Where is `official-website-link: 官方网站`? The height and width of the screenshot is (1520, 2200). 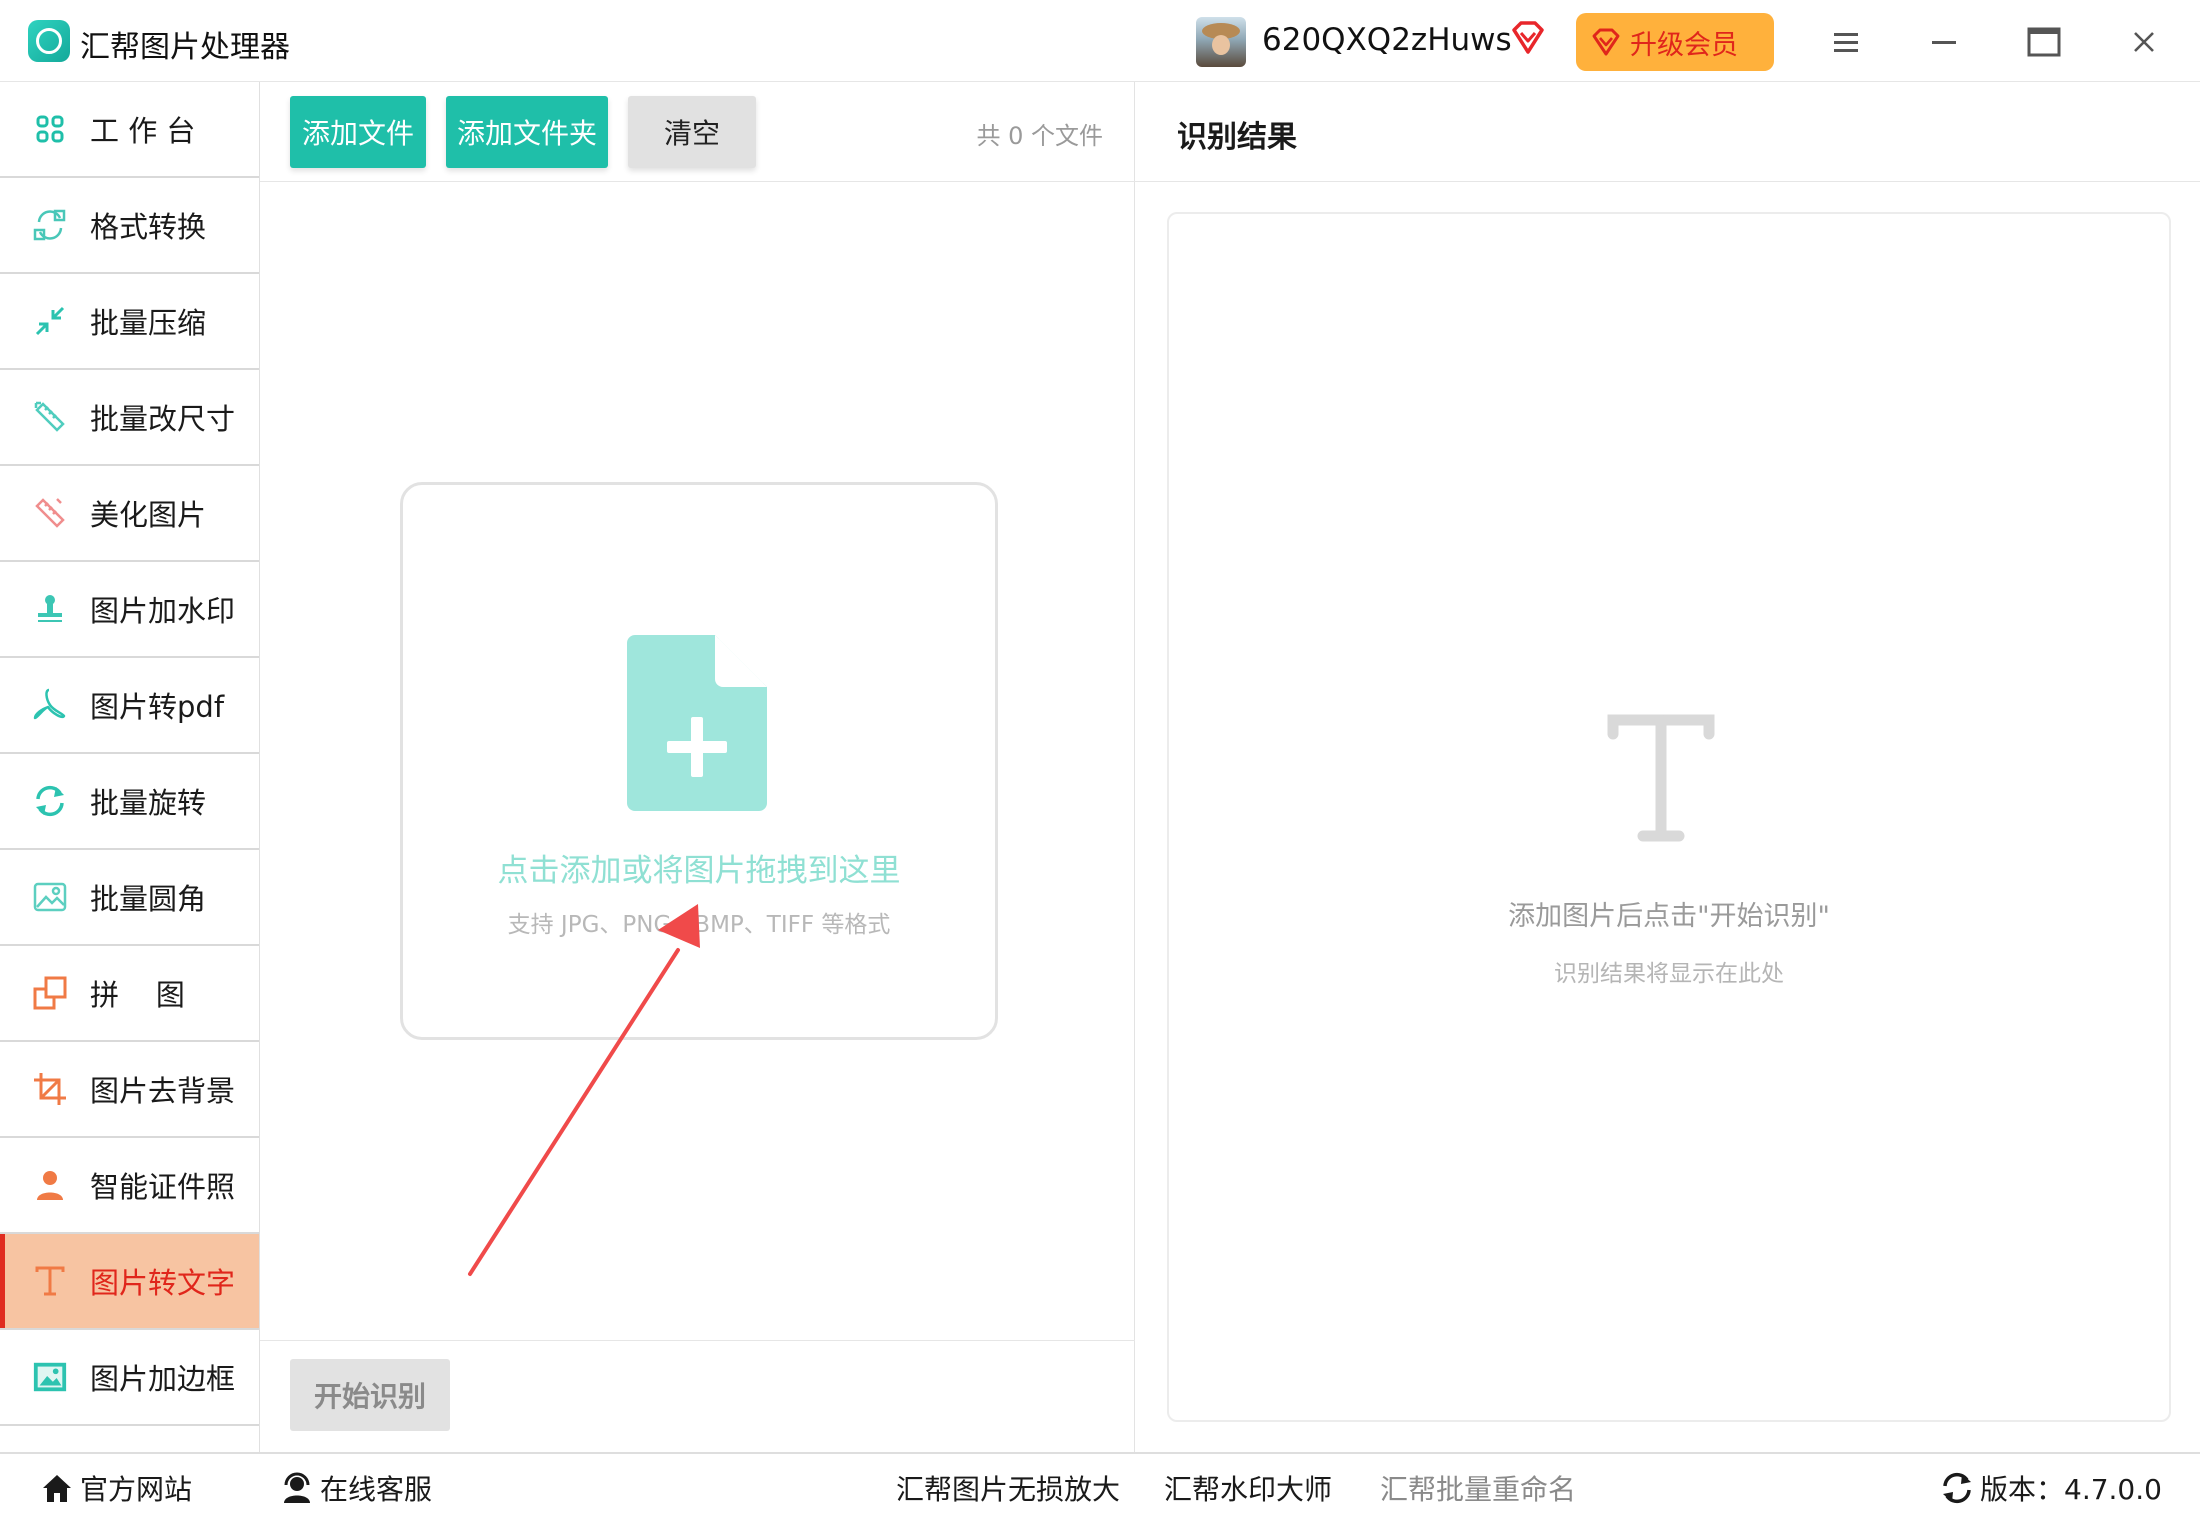
official-website-link: 官方网站 is located at coordinates (116, 1488).